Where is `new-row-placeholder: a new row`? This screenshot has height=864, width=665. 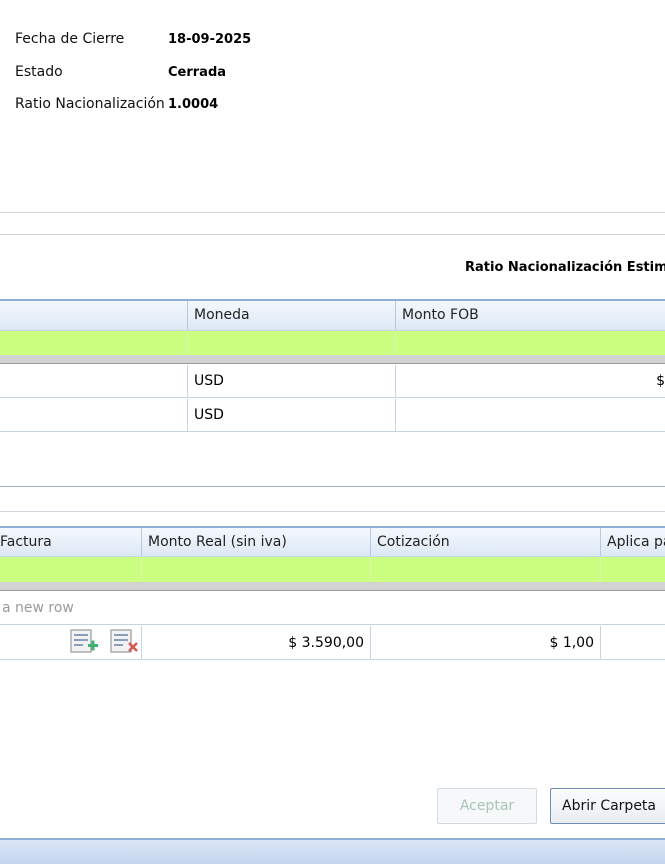 new-row-placeholder: a new row is located at coordinates (38, 608).